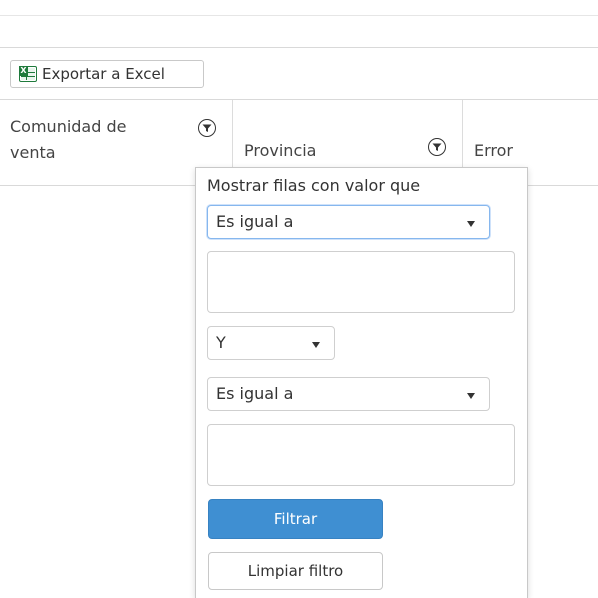 The width and height of the screenshot is (598, 598). I want to click on filter-button: Filtrar, so click(295, 519).